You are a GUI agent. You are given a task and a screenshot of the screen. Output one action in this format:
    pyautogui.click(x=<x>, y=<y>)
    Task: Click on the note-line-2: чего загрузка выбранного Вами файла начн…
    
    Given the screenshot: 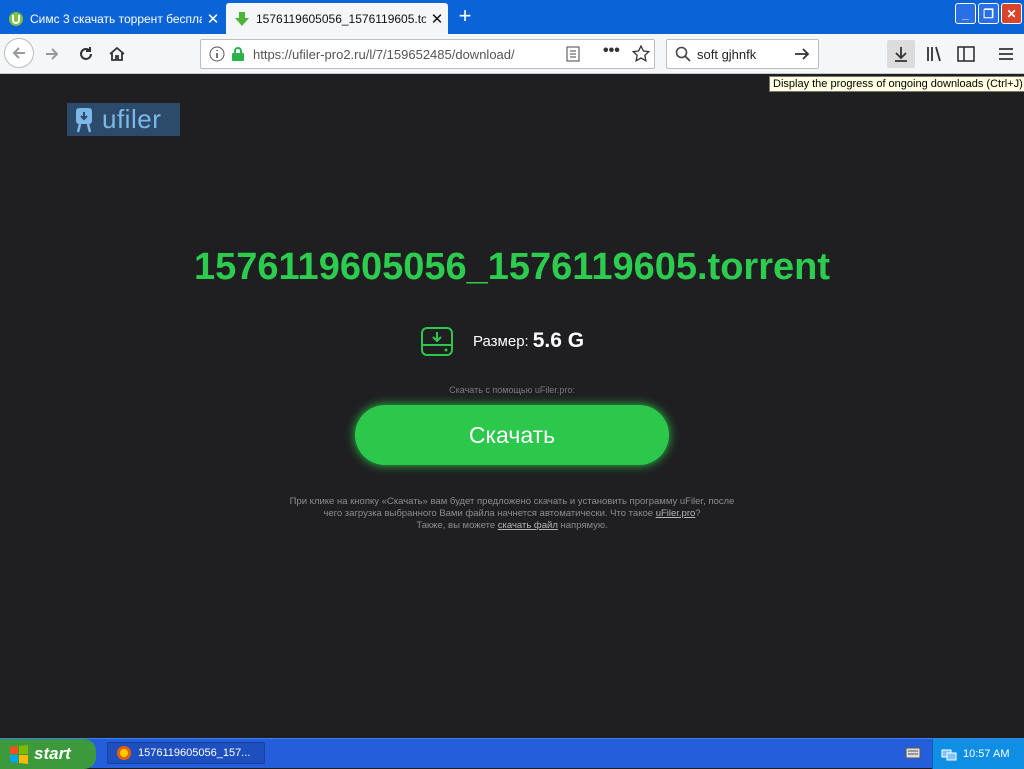 What is the action you would take?
    pyautogui.click(x=512, y=514)
    